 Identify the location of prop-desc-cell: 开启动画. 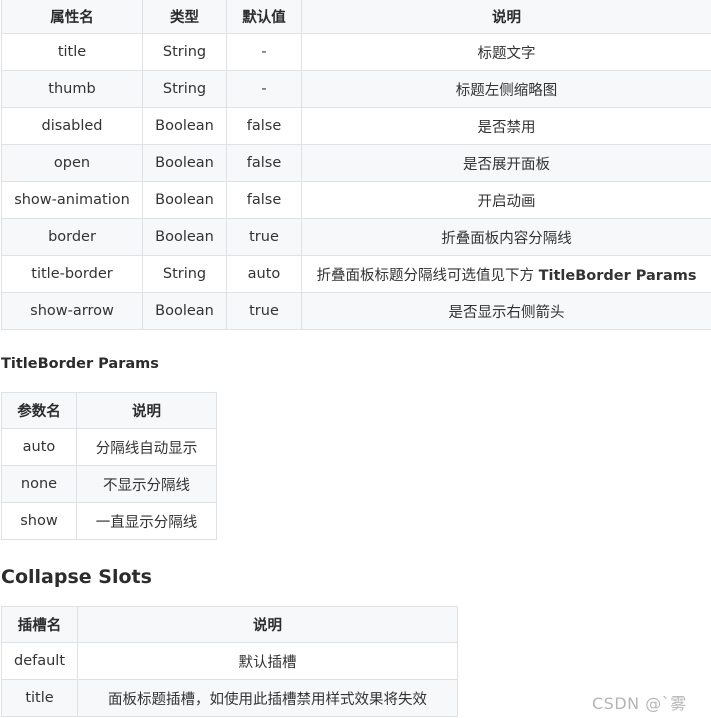
(506, 200).